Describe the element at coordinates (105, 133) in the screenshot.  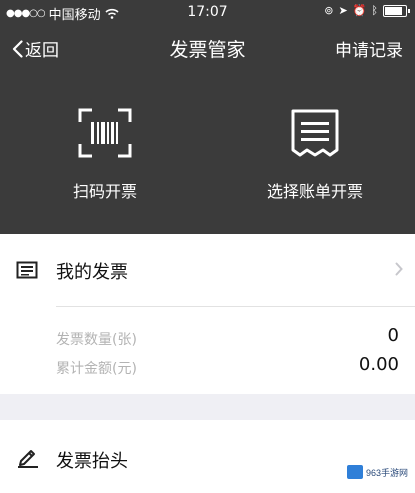
I see `barcode-scan-icon` at that location.